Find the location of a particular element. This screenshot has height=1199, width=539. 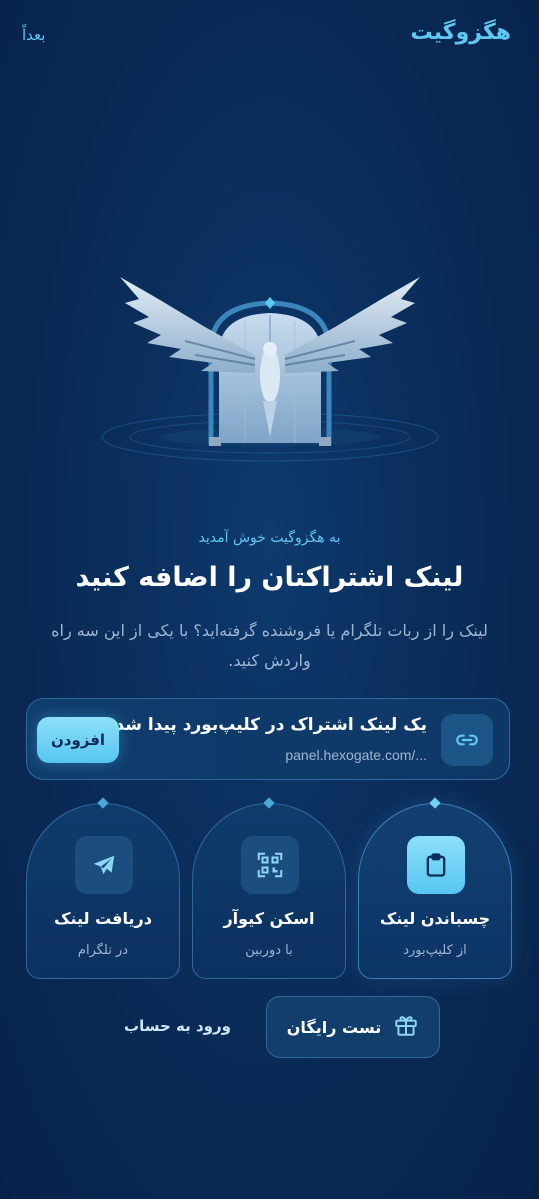

free-trial-button: تست رایگان is located at coordinates (353, 1027).